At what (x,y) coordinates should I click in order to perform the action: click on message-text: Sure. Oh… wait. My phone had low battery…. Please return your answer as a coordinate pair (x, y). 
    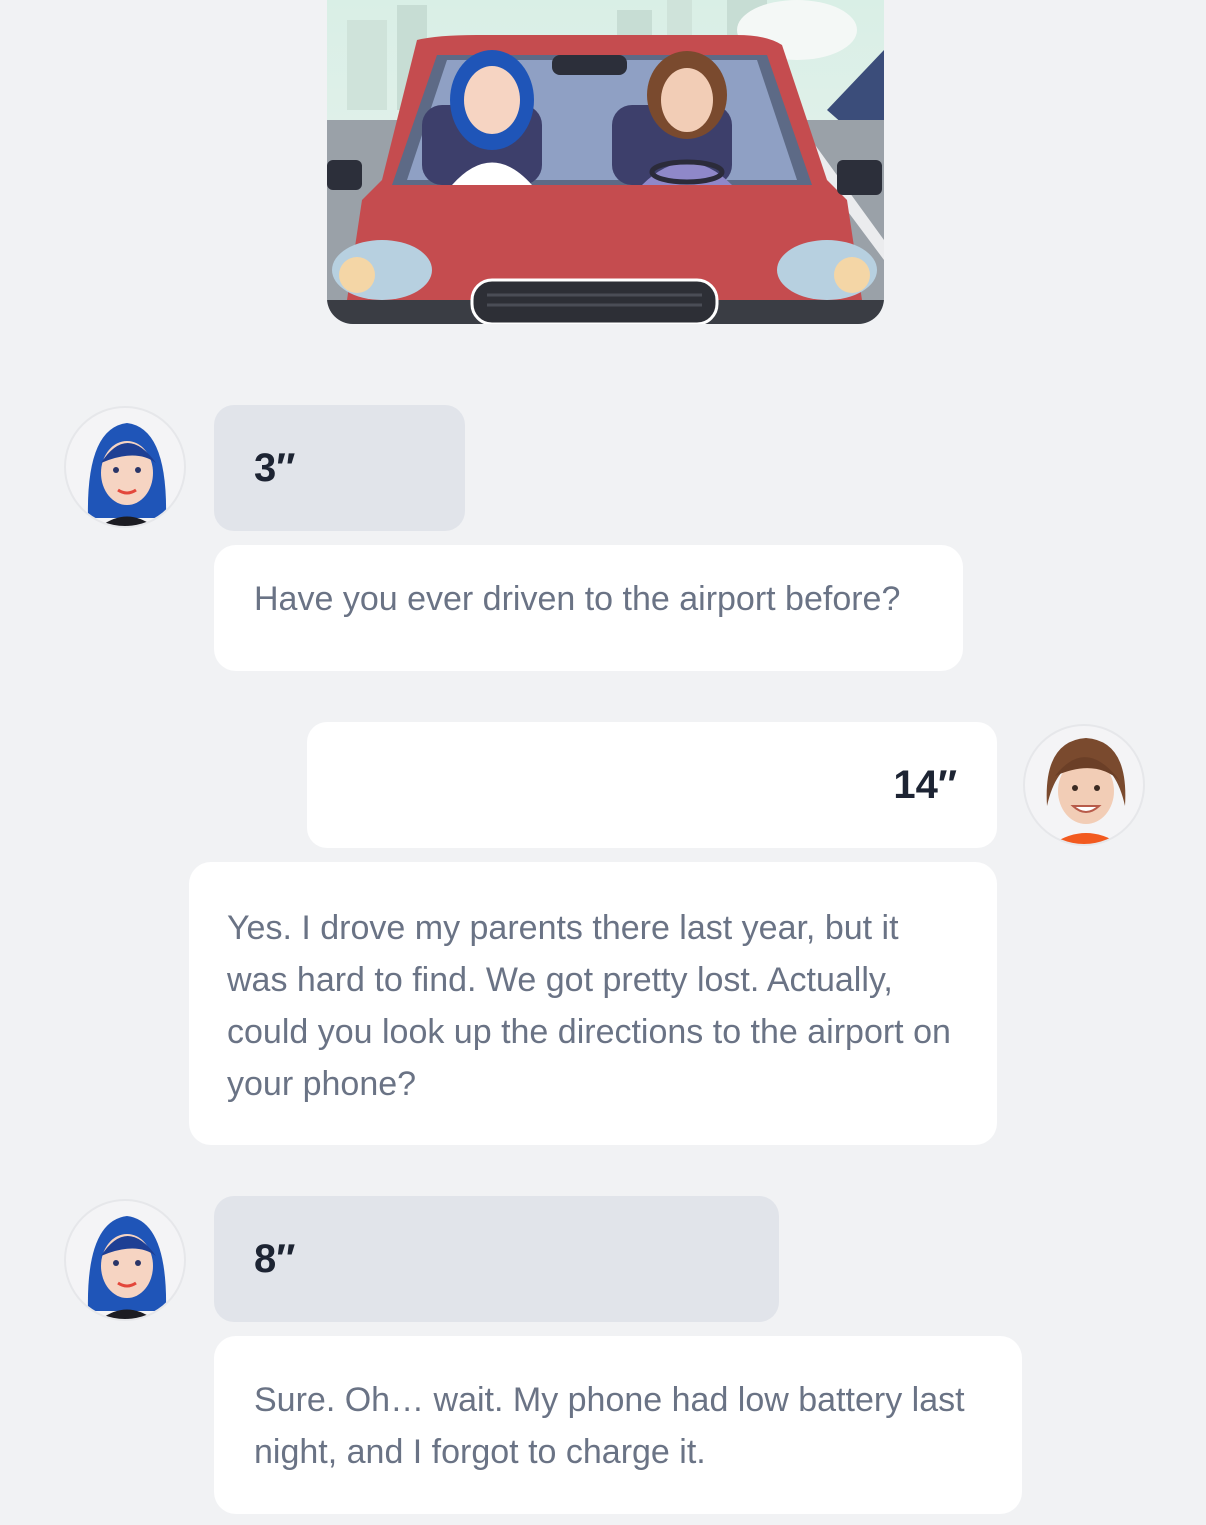
    Looking at the image, I should click on (618, 1425).